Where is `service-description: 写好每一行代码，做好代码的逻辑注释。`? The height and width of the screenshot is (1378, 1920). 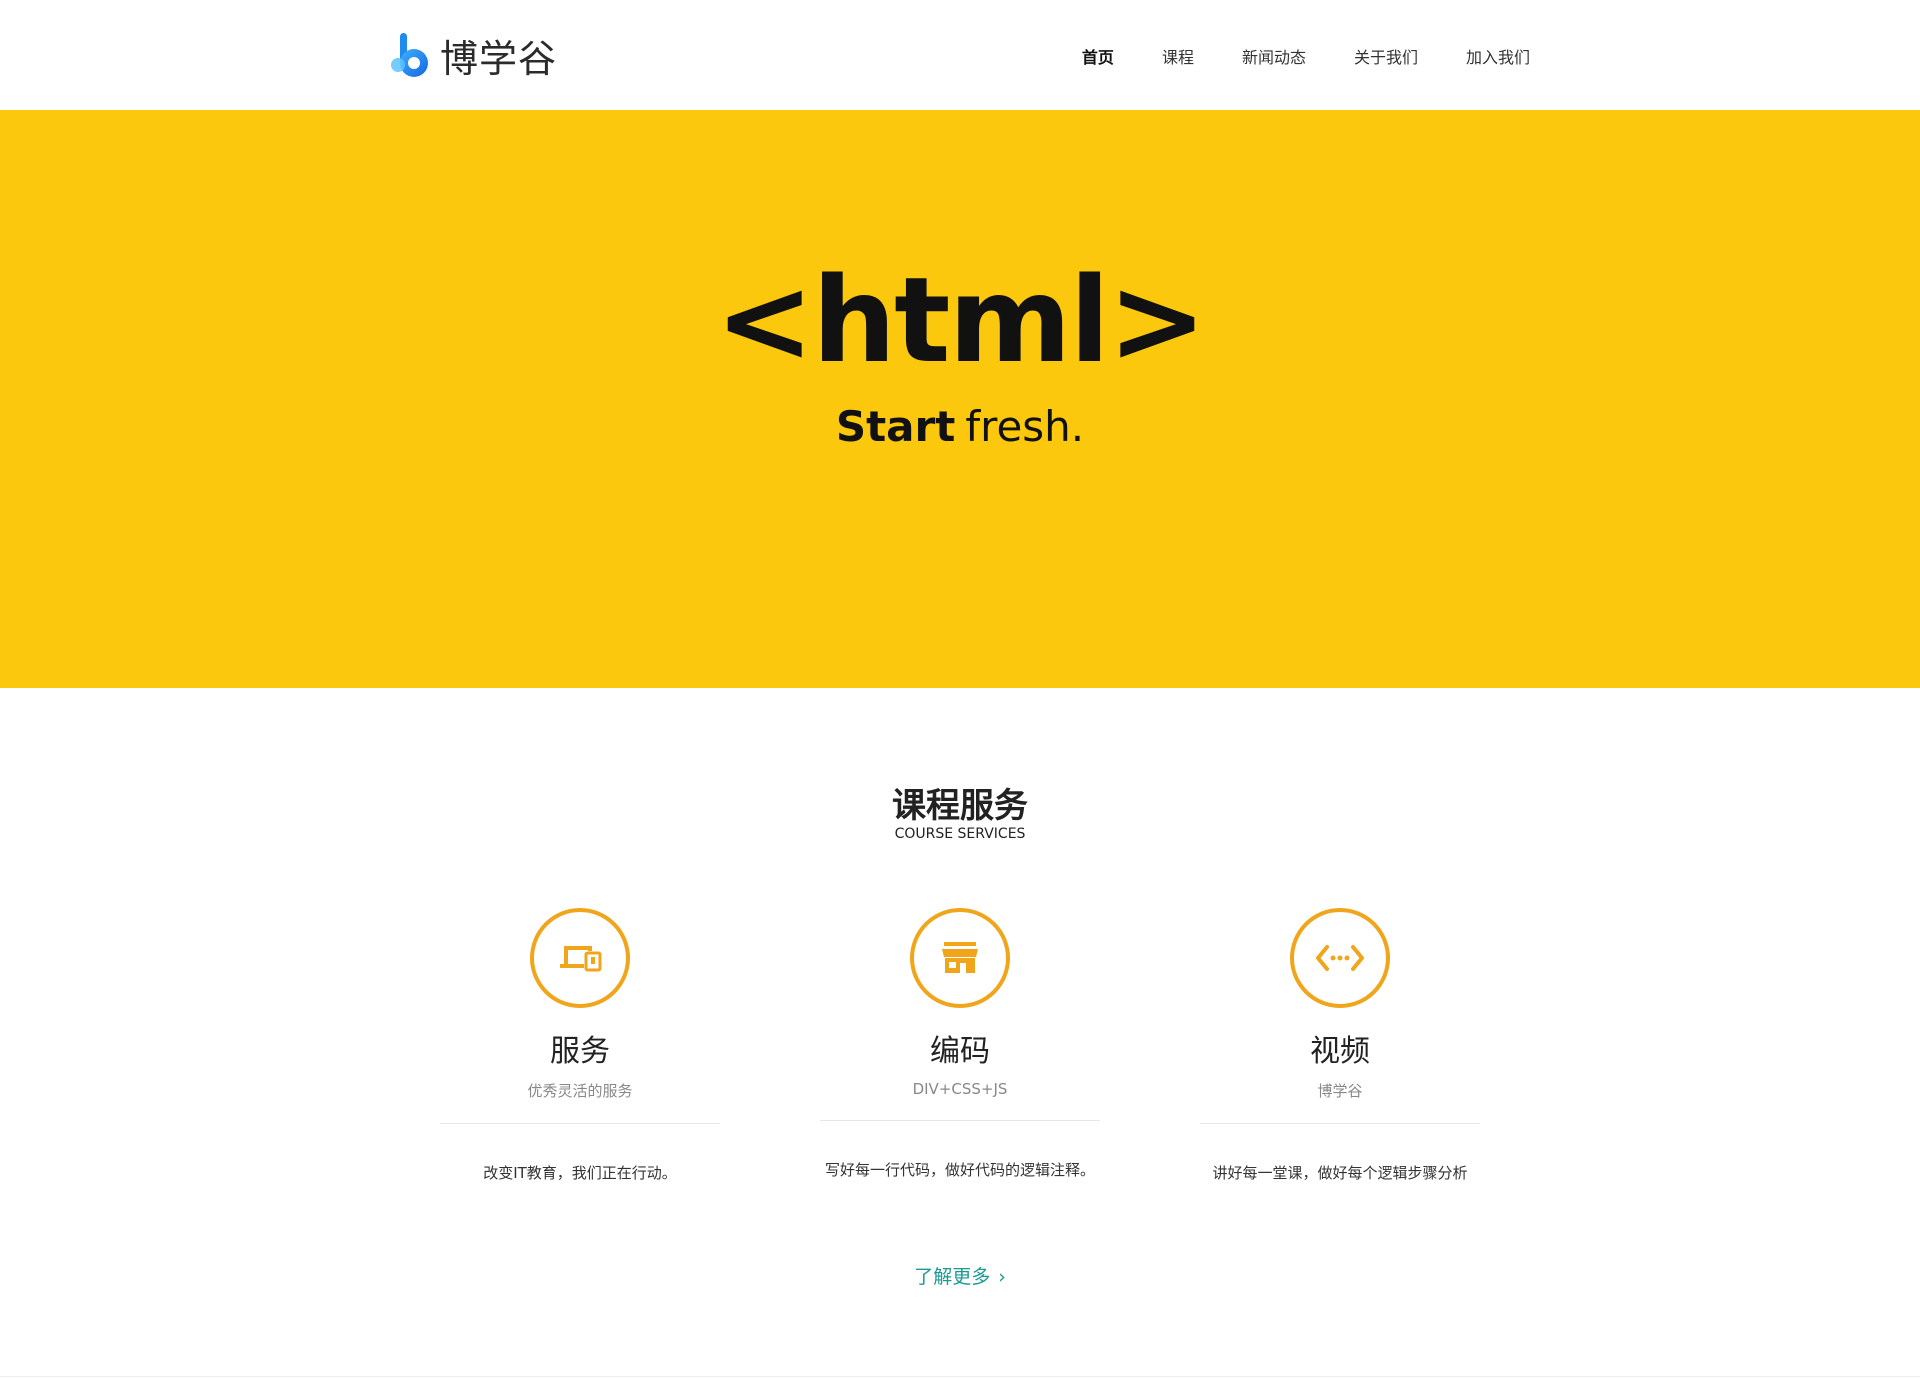
service-description: 写好每一行代码，做好代码的逻辑注释。 is located at coordinates (959, 1170).